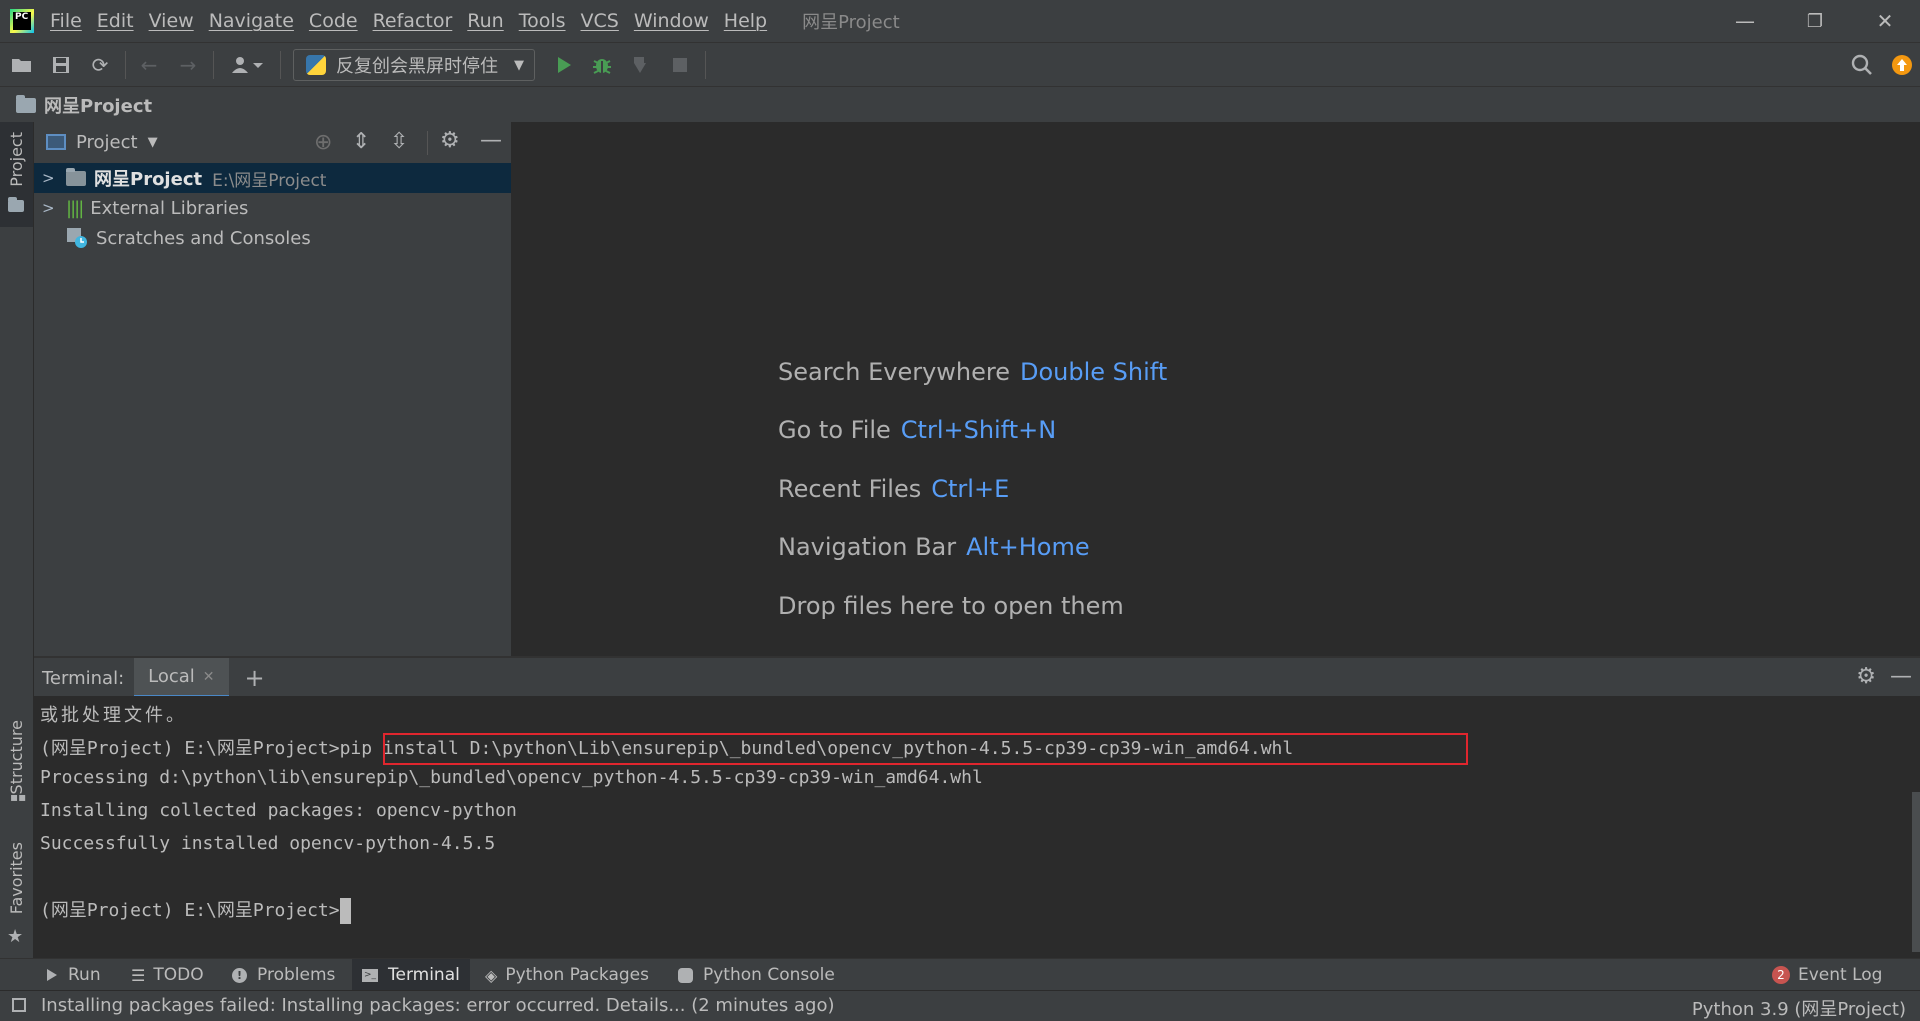 The width and height of the screenshot is (1920, 1021). What do you see at coordinates (272, 208) in the screenshot?
I see `tree-item-external-libraries: > |||| External Libraries` at bounding box center [272, 208].